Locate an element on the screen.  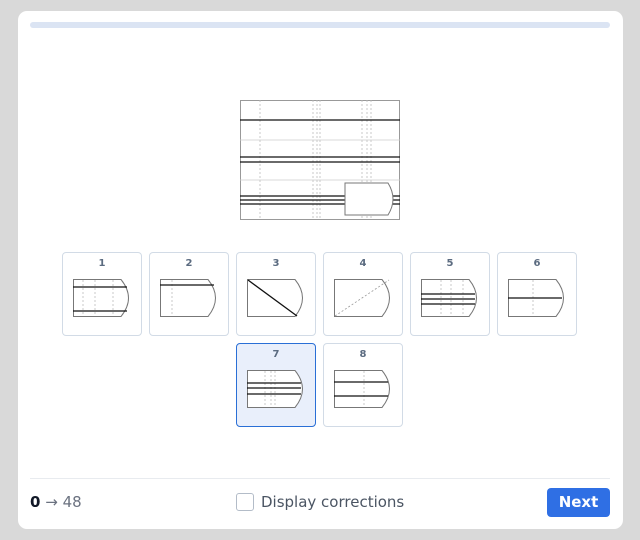
option-number: 2 is located at coordinates (189, 263).